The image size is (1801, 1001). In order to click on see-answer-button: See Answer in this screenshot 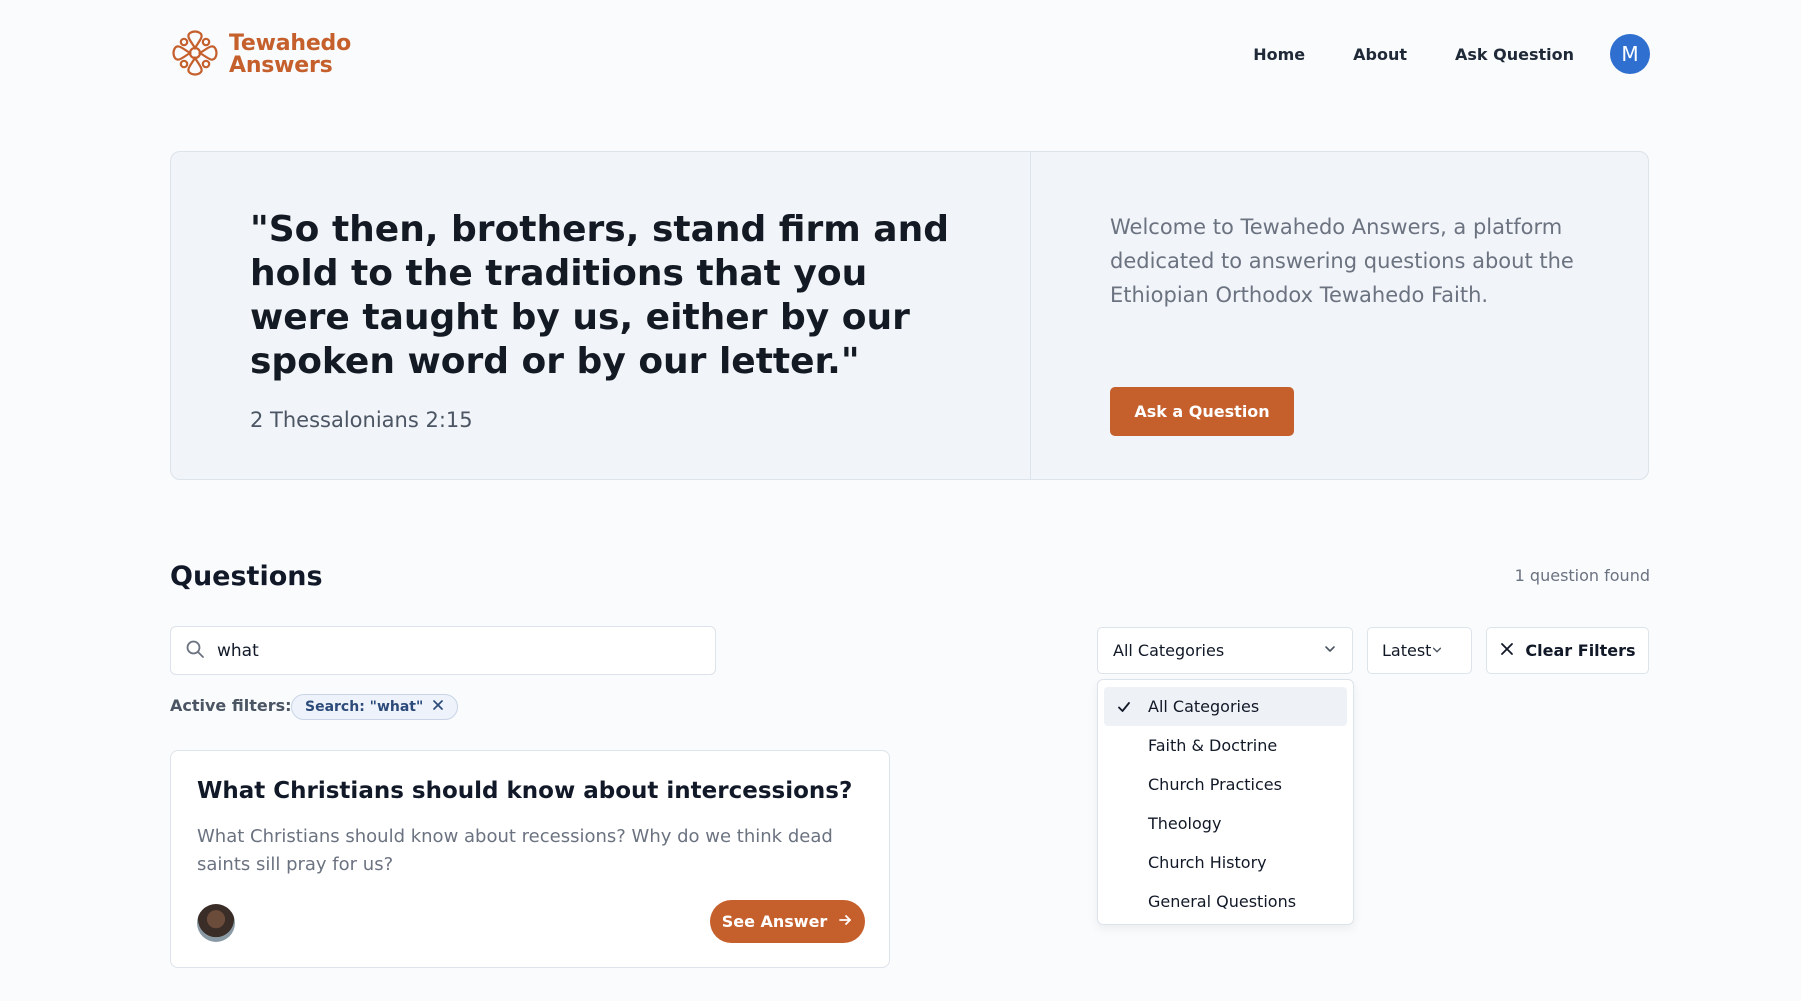, I will do `click(787, 921)`.